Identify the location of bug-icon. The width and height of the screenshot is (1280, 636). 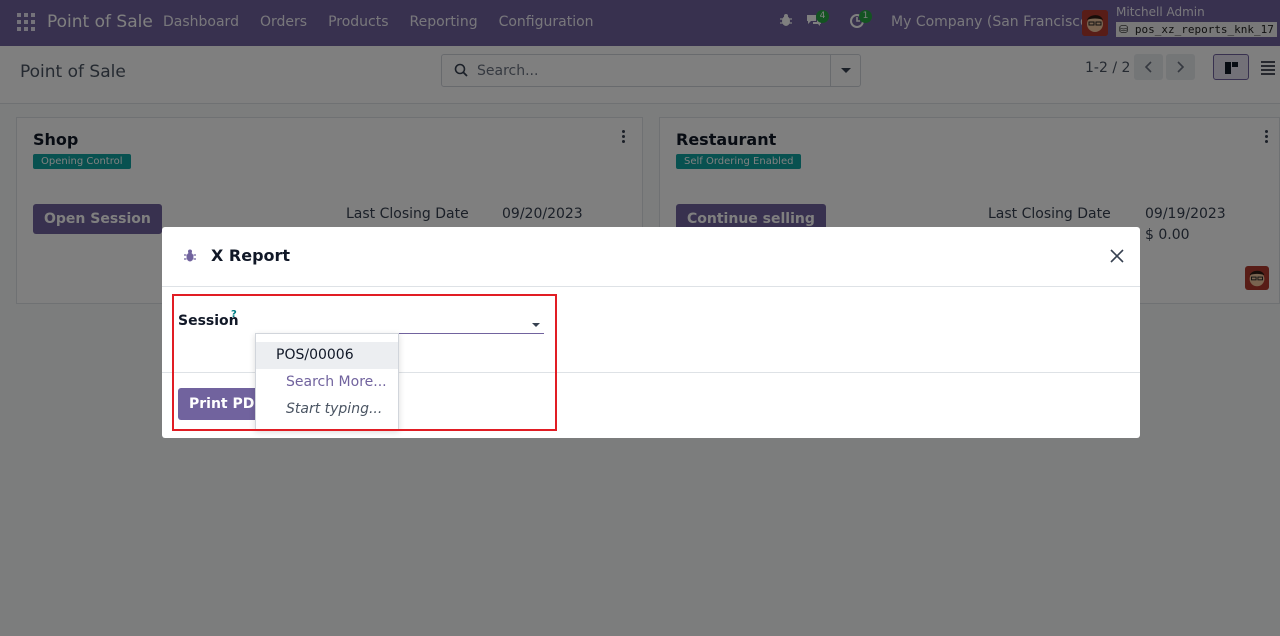
(190, 255).